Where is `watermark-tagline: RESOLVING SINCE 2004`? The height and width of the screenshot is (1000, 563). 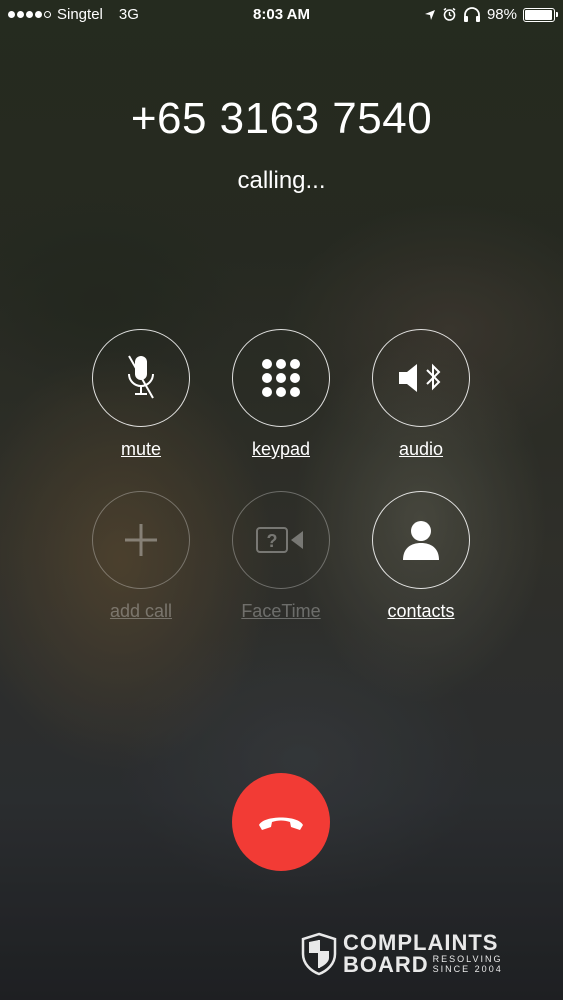 watermark-tagline: RESOLVING SINCE 2004 is located at coordinates (467, 964).